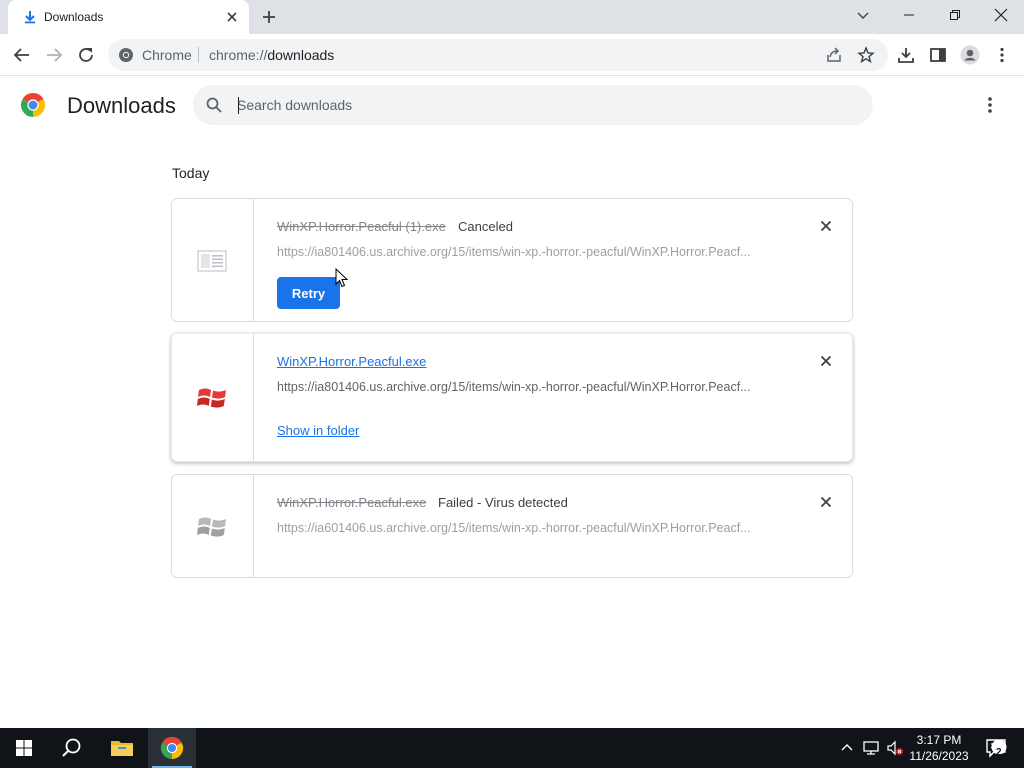 Image resolution: width=1024 pixels, height=768 pixels. I want to click on taskbar-search-button, so click(72, 748).